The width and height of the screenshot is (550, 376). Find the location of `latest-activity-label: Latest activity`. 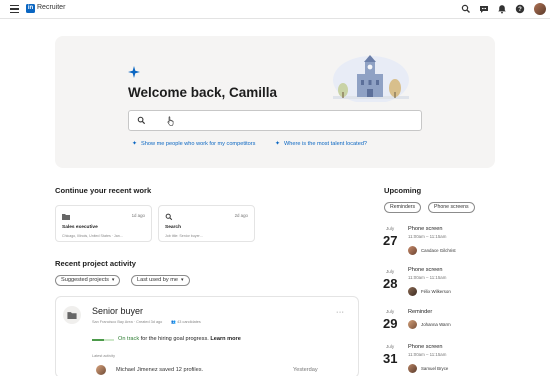

latest-activity-label: Latest activity is located at coordinates (104, 356).